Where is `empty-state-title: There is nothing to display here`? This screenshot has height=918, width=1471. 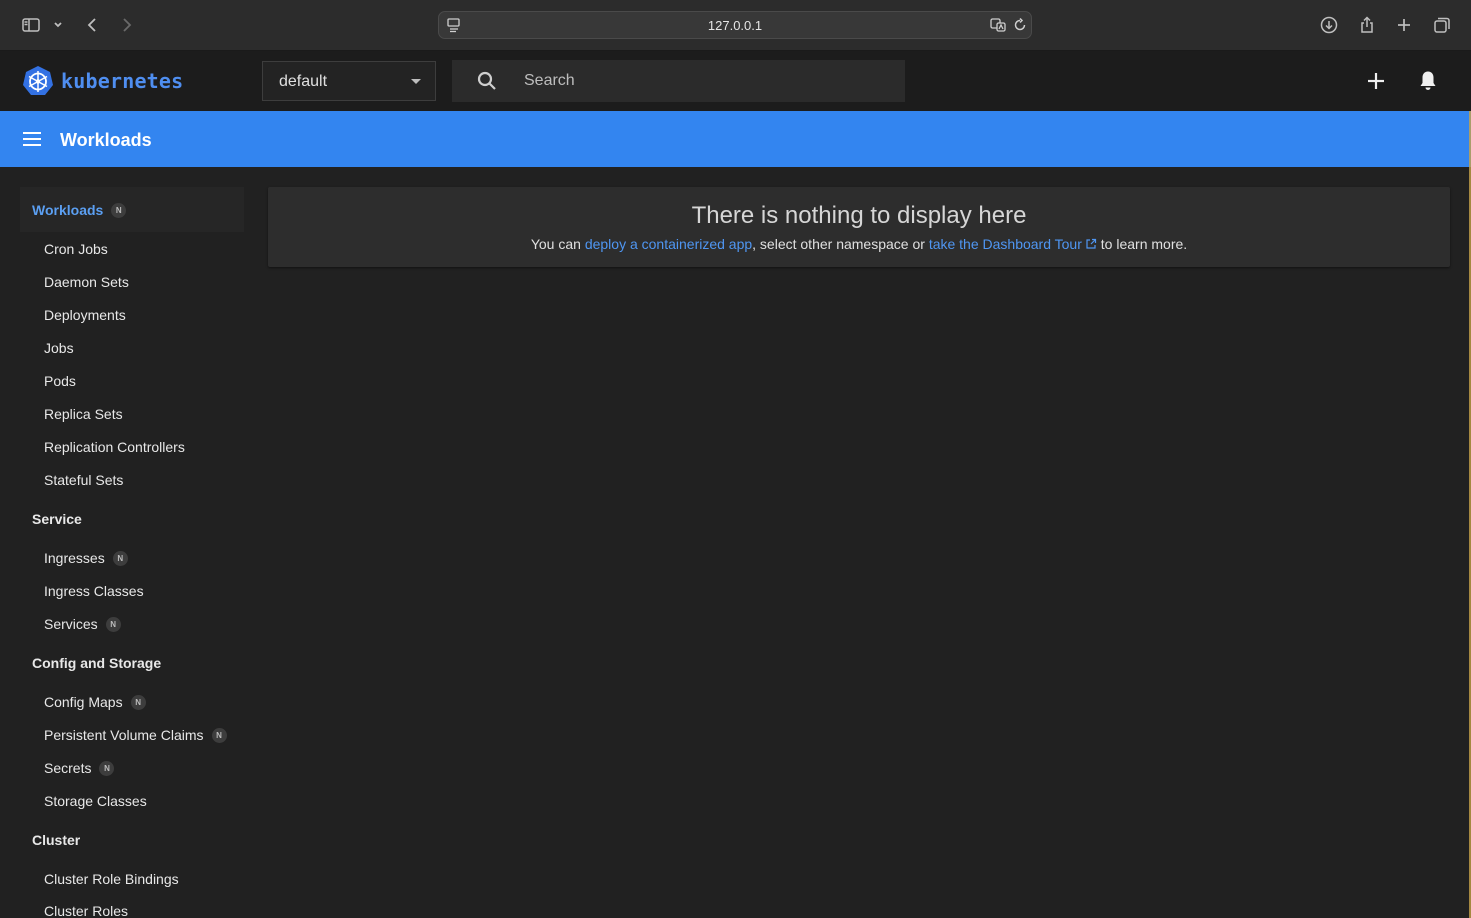 empty-state-title: There is nothing to display here is located at coordinates (859, 215).